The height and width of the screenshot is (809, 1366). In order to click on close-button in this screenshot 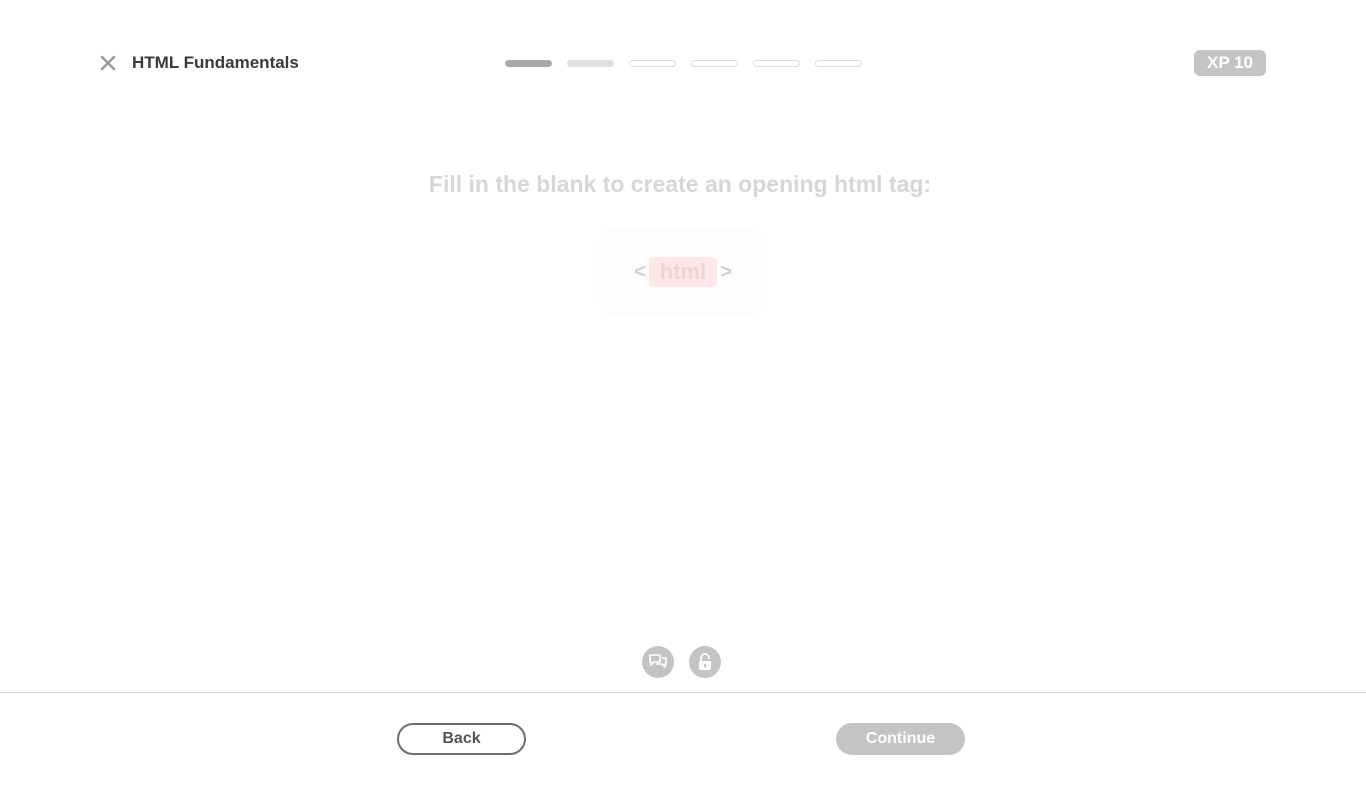, I will do `click(108, 63)`.